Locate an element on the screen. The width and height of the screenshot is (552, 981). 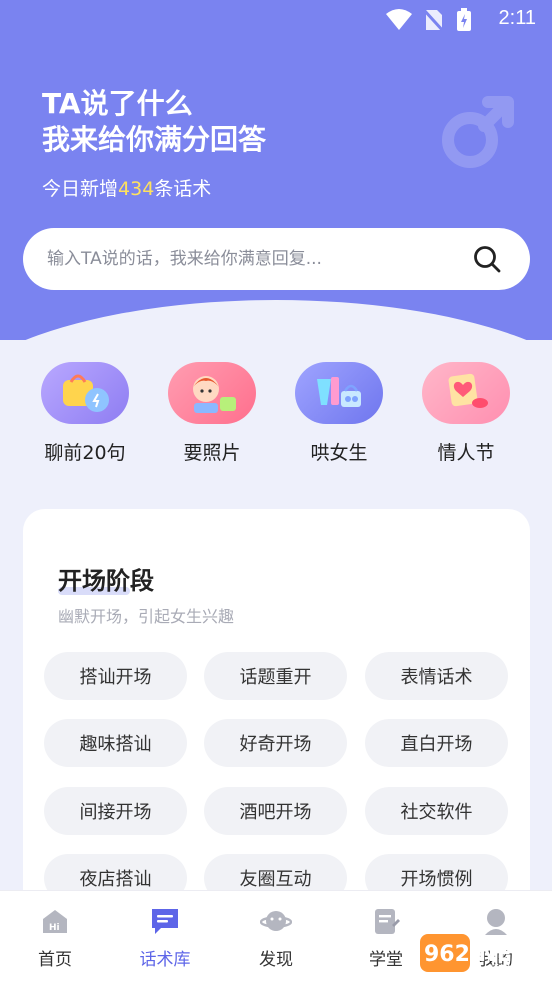
tab-library: 话术库 is located at coordinates (165, 937).